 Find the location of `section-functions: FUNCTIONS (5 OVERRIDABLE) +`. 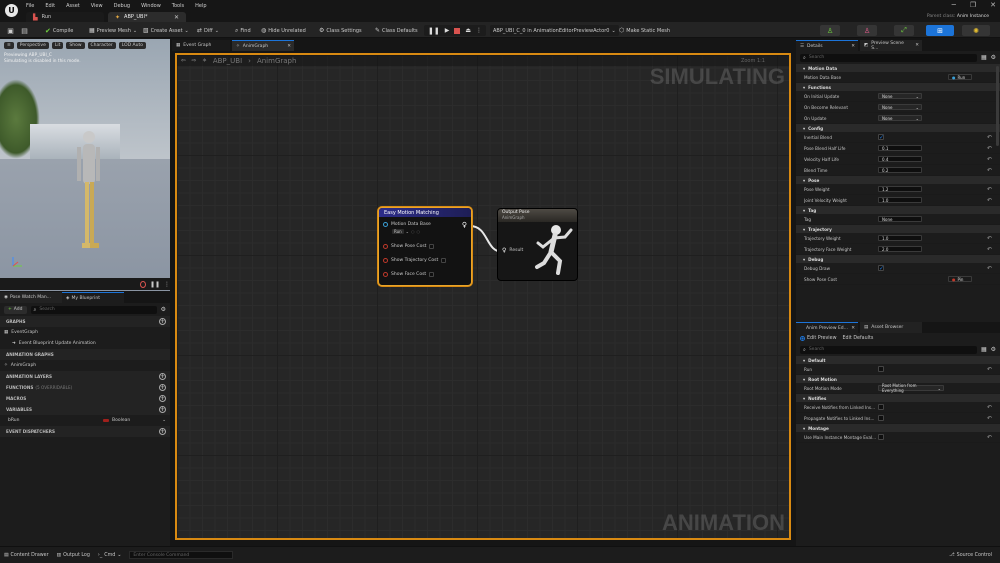

section-functions: FUNCTIONS (5 OVERRIDABLE) + is located at coordinates (85, 387).